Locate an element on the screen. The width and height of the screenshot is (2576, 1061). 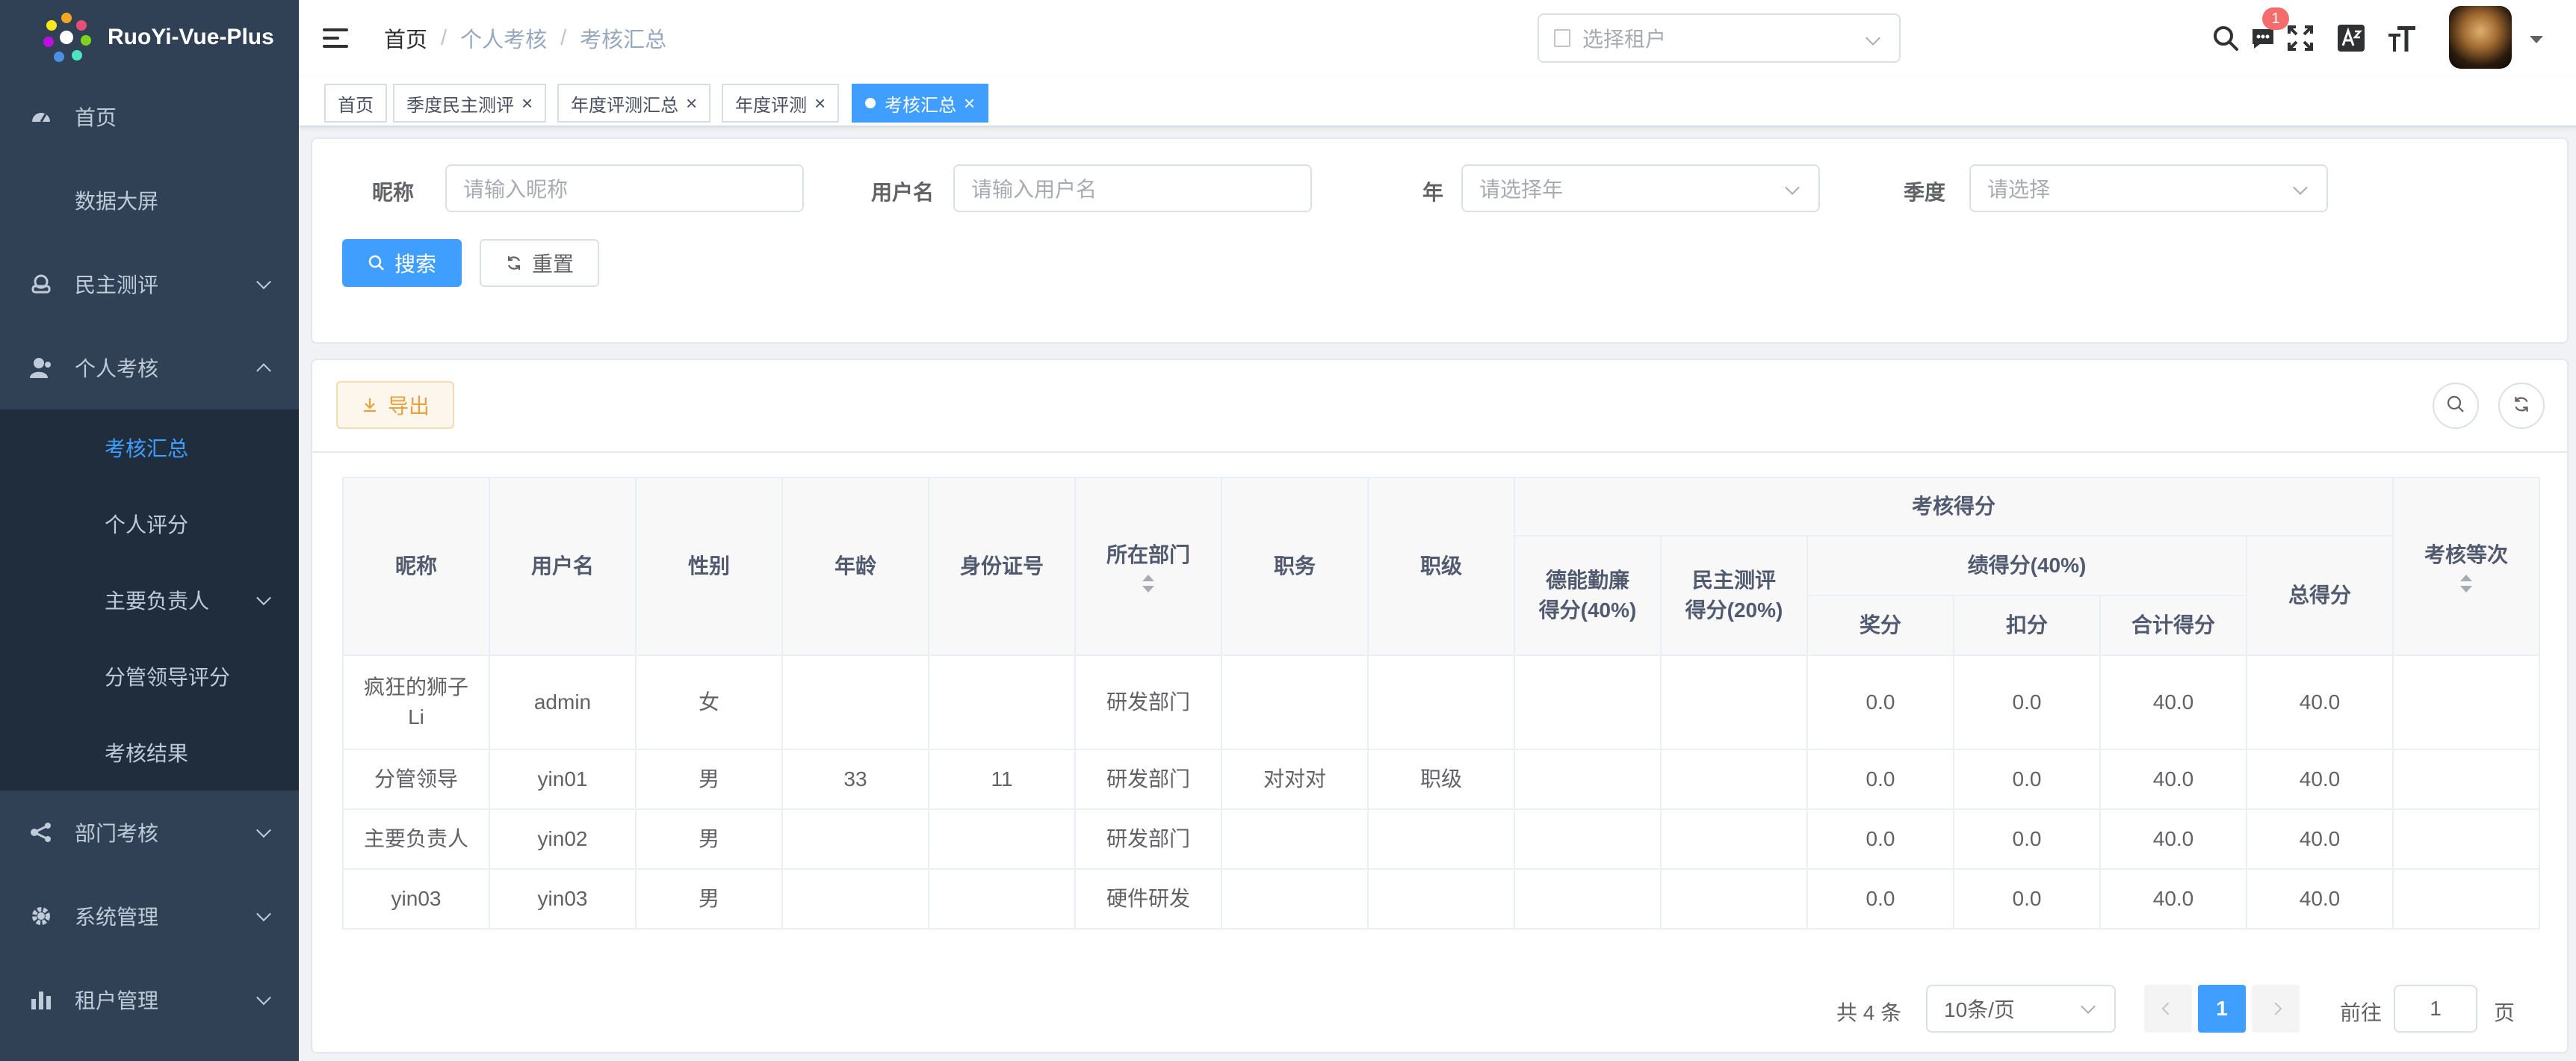
fullscreen-icon is located at coordinates (2300, 38).